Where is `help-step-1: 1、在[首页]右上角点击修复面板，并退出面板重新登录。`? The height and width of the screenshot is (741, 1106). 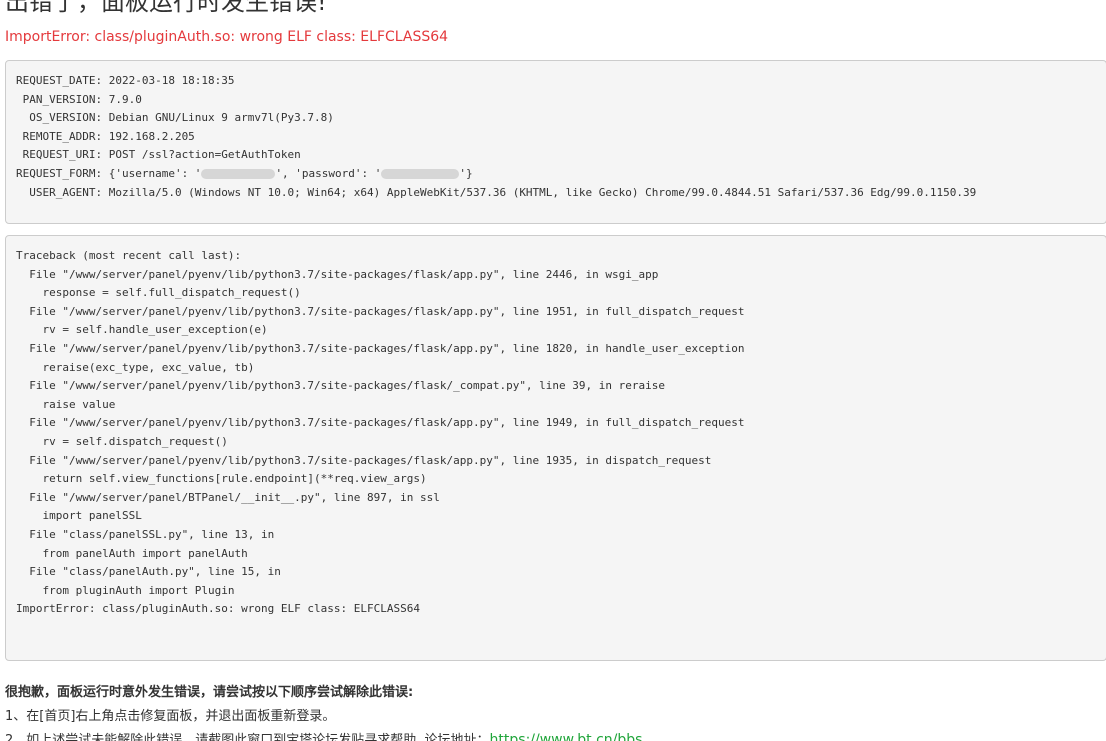
help-step-1: 1、在[首页]右上角点击修复面板，并退出面板重新登录。 is located at coordinates (170, 716).